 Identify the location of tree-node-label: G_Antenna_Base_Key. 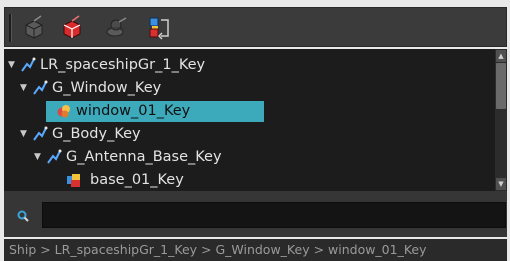
(144, 157).